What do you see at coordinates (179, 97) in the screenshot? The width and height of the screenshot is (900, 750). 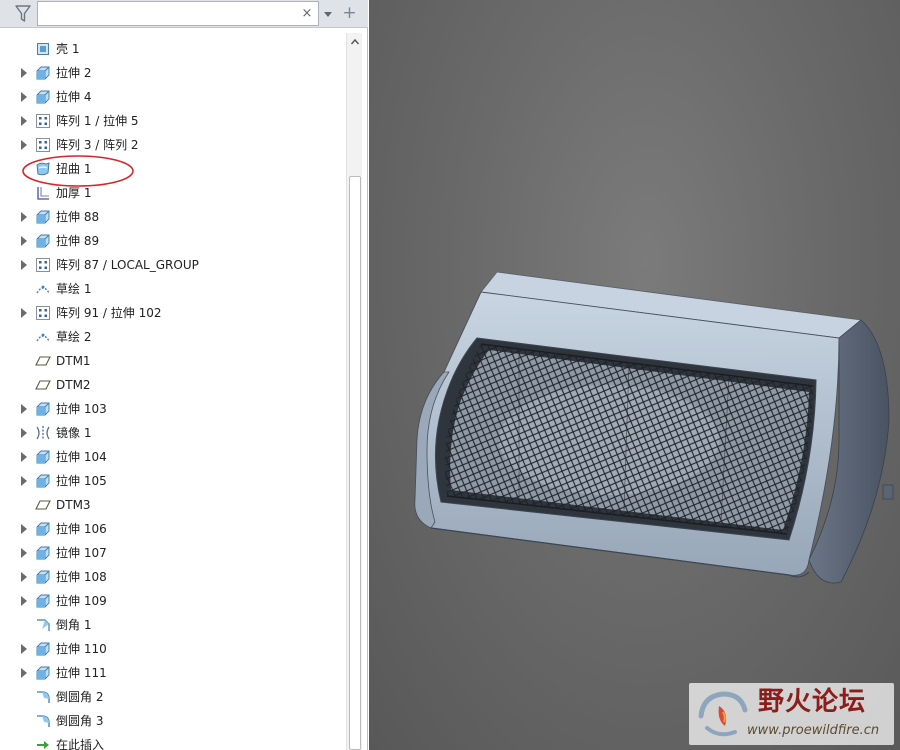 I see `tree-item: 拉伸 4` at bounding box center [179, 97].